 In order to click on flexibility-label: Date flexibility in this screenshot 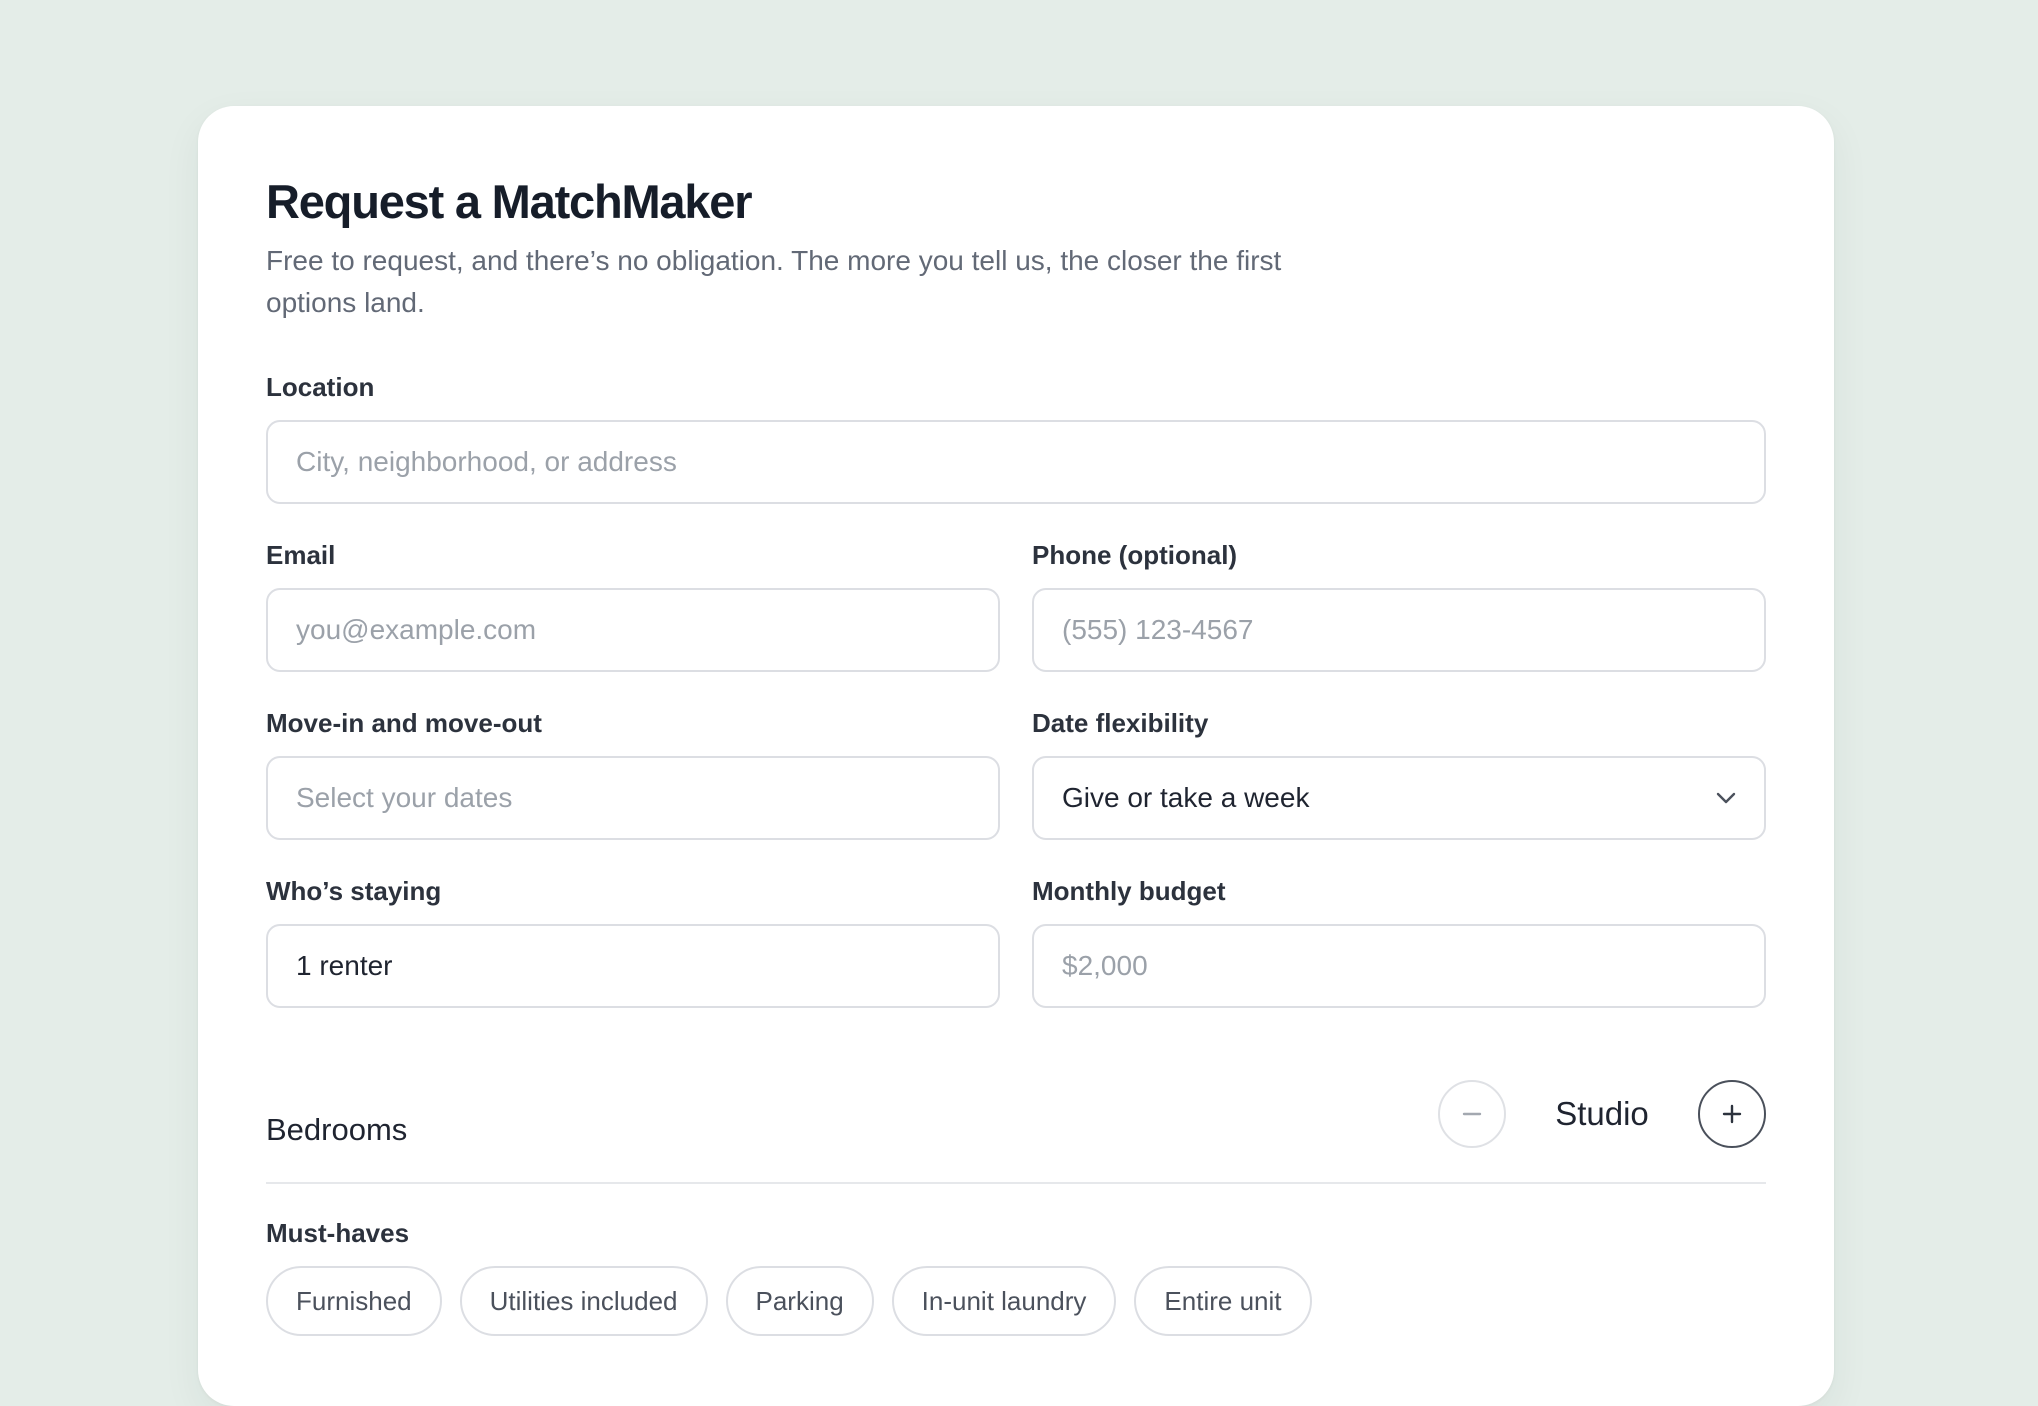, I will do `click(1120, 723)`.